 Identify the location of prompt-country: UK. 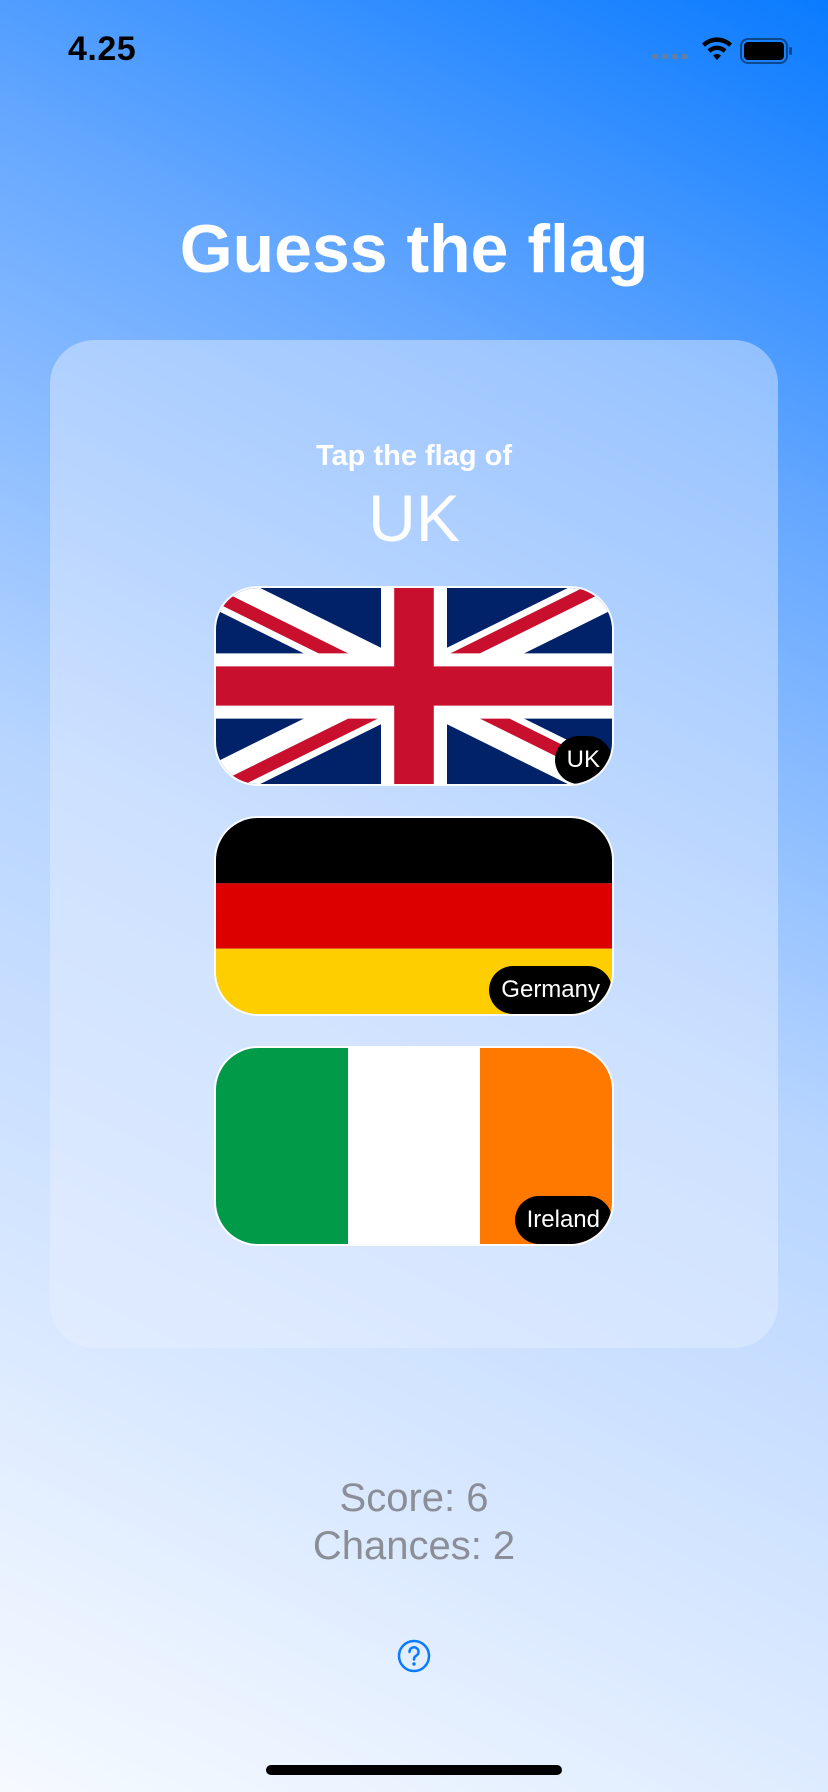
(414, 518).